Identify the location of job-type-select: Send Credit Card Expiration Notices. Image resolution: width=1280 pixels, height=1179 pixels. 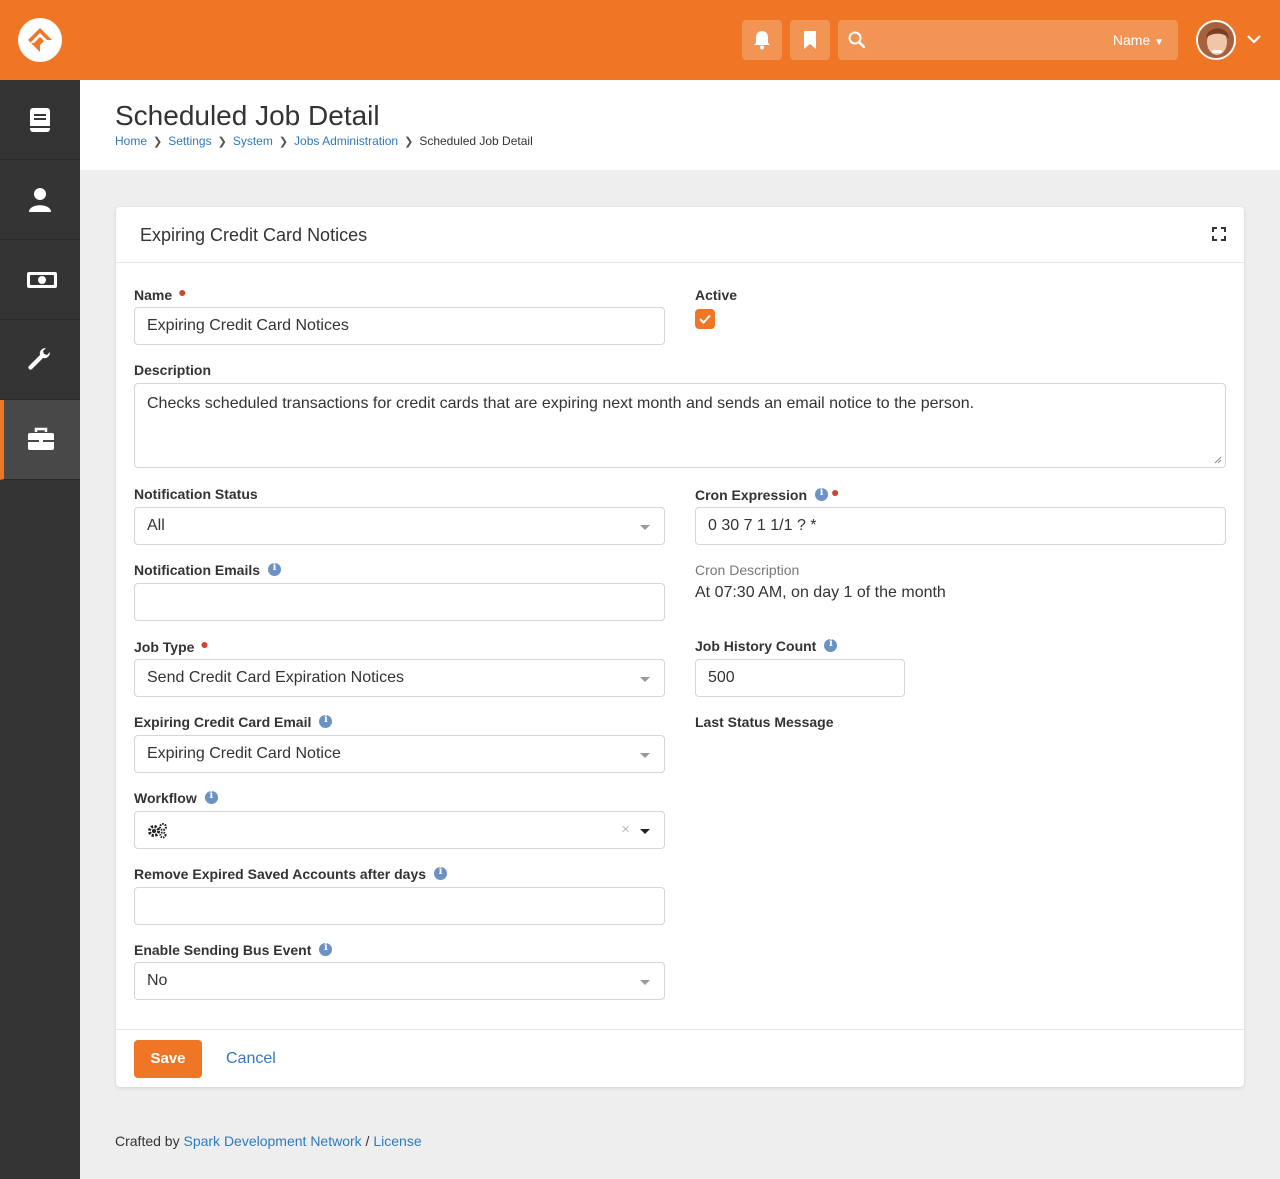
(399, 678).